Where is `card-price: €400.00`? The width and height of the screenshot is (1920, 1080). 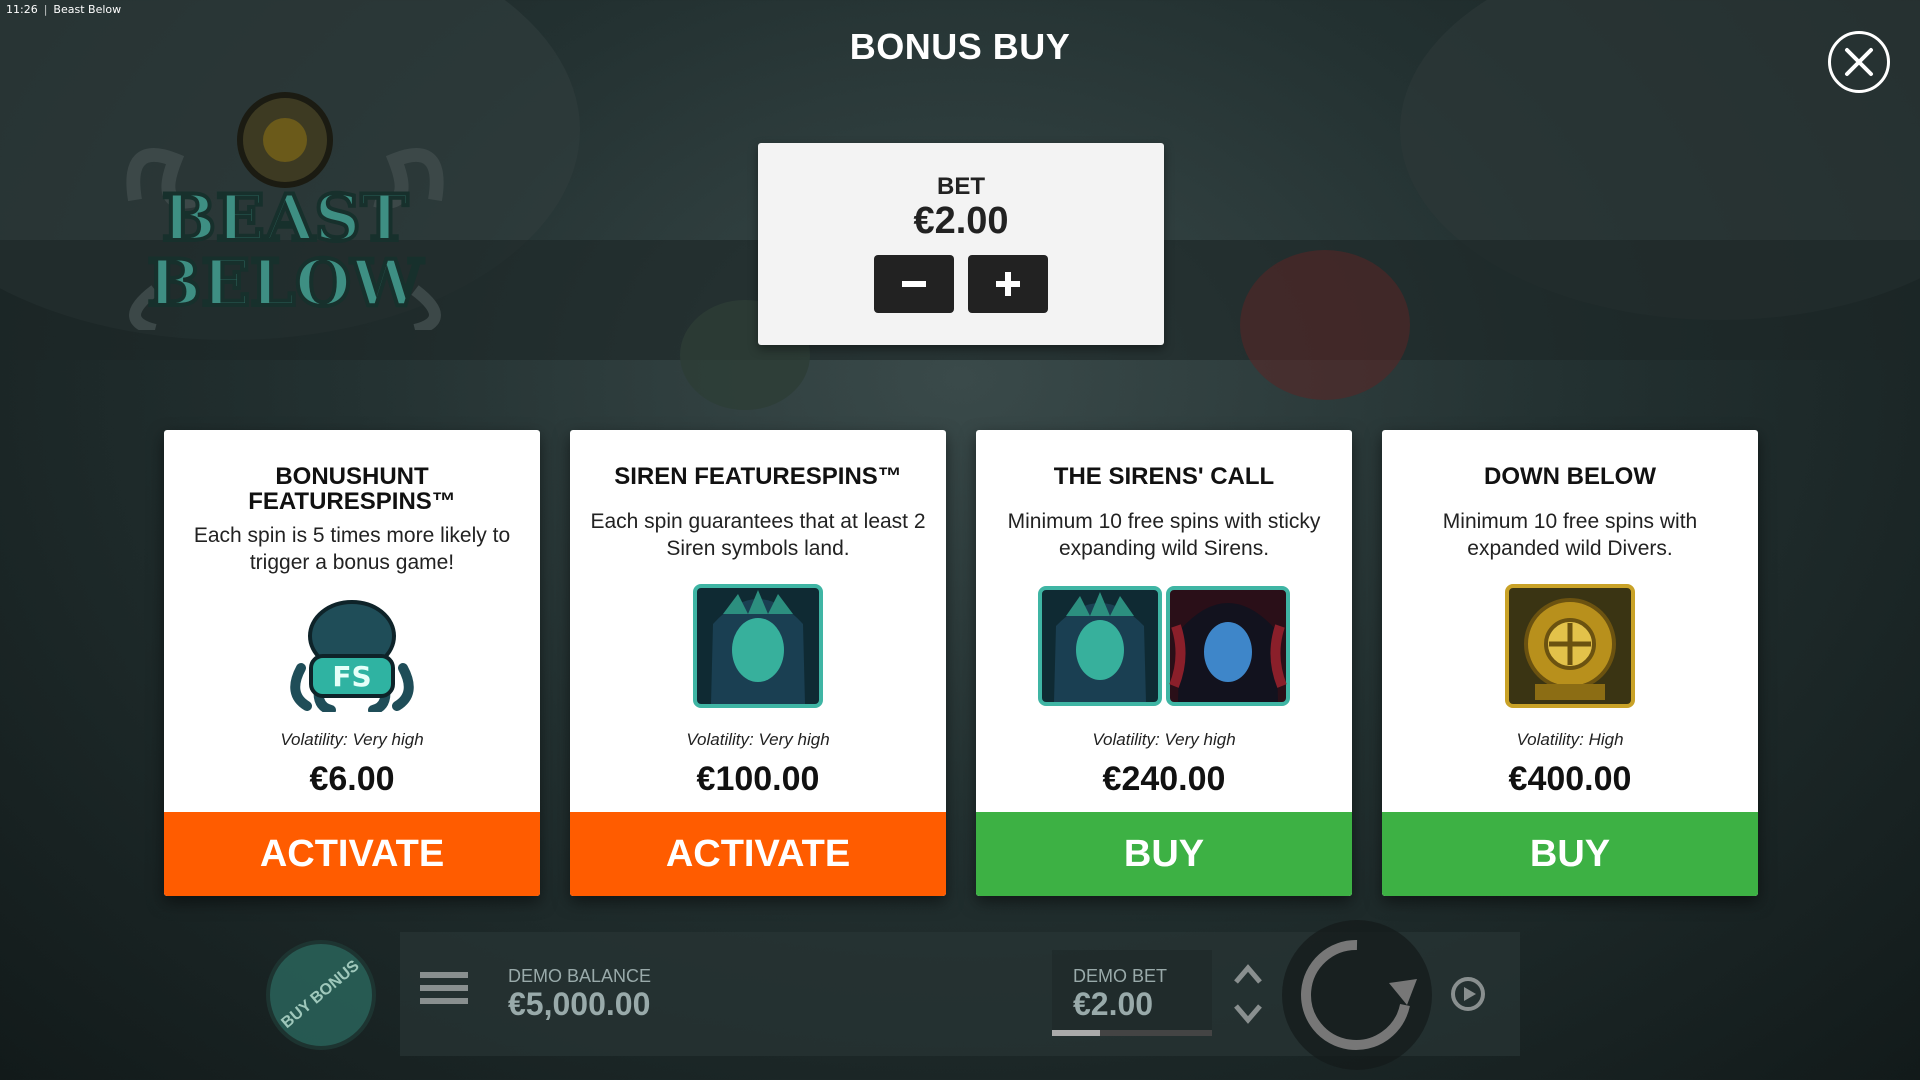 card-price: €400.00 is located at coordinates (1570, 779).